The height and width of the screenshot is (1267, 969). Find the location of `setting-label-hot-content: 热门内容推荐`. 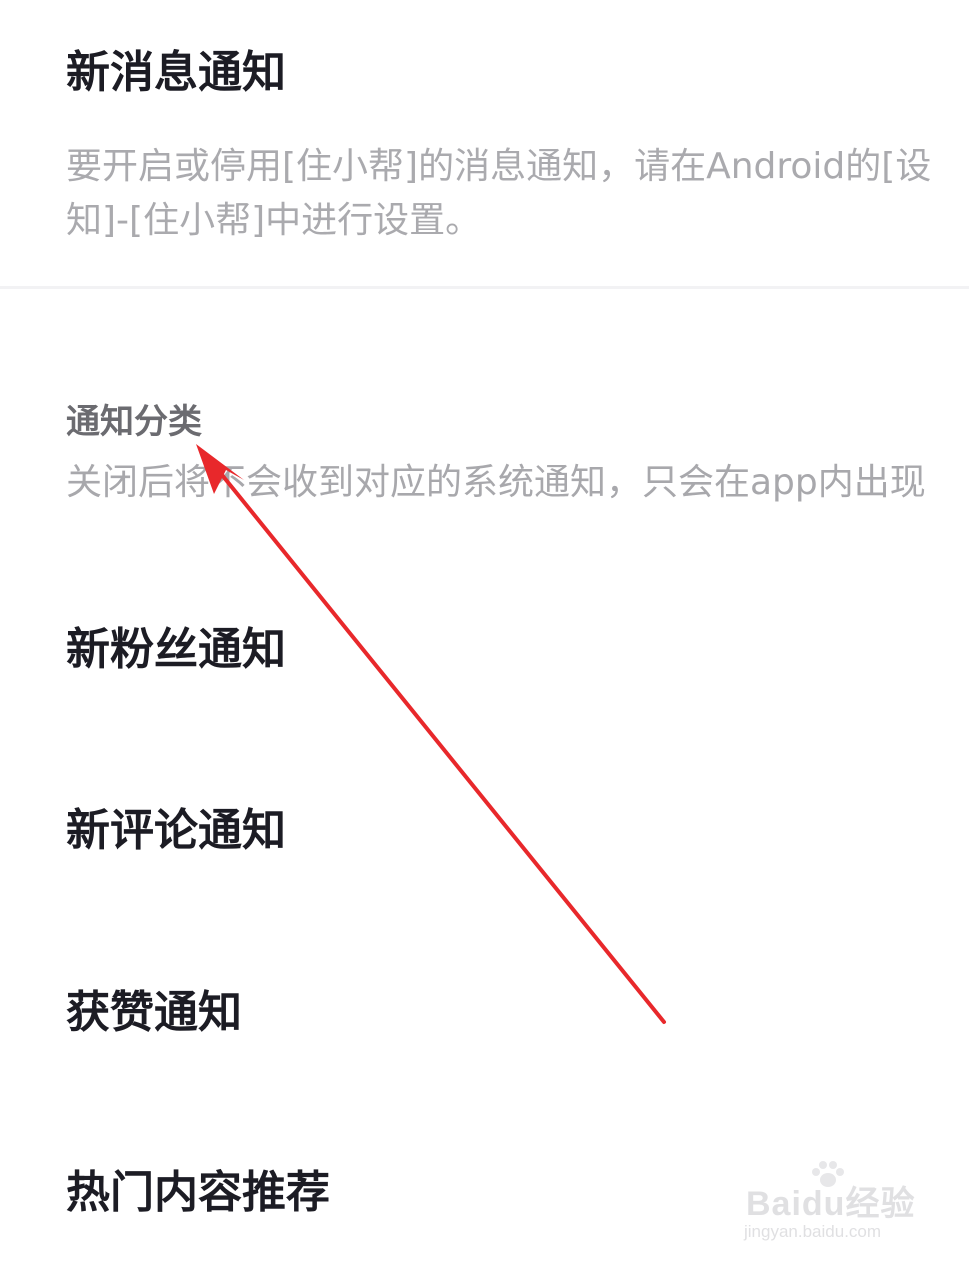

setting-label-hot-content: 热门内容推荐 is located at coordinates (198, 1192).